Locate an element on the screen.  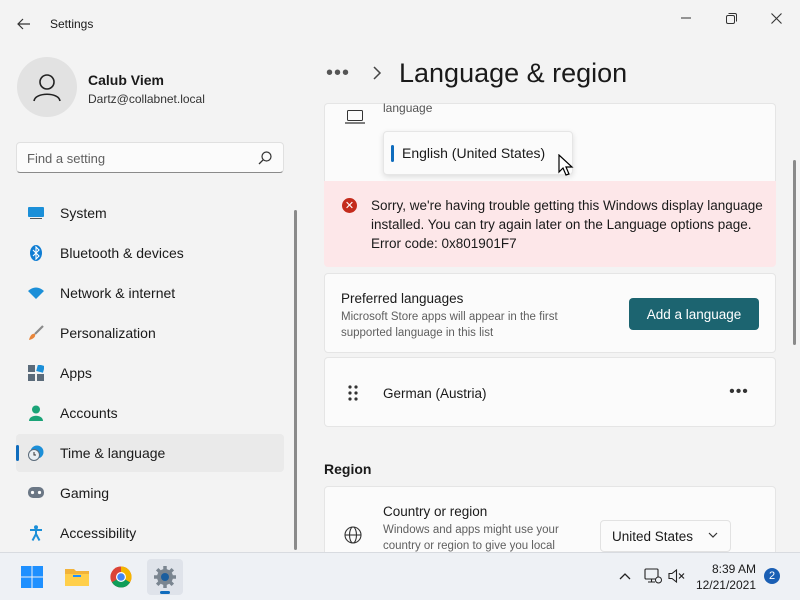
chevron-right-icon is located at coordinates (377, 74).